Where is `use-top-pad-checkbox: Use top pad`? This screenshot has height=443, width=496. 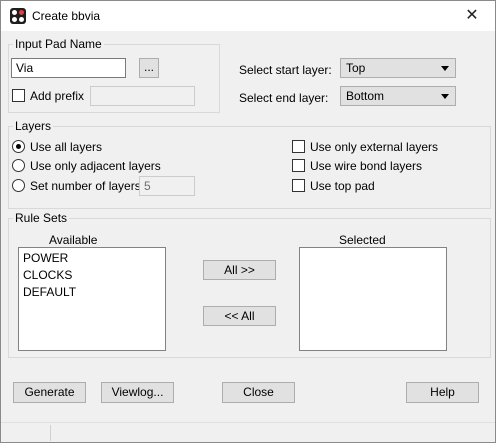 use-top-pad-checkbox: Use top pad is located at coordinates (333, 187).